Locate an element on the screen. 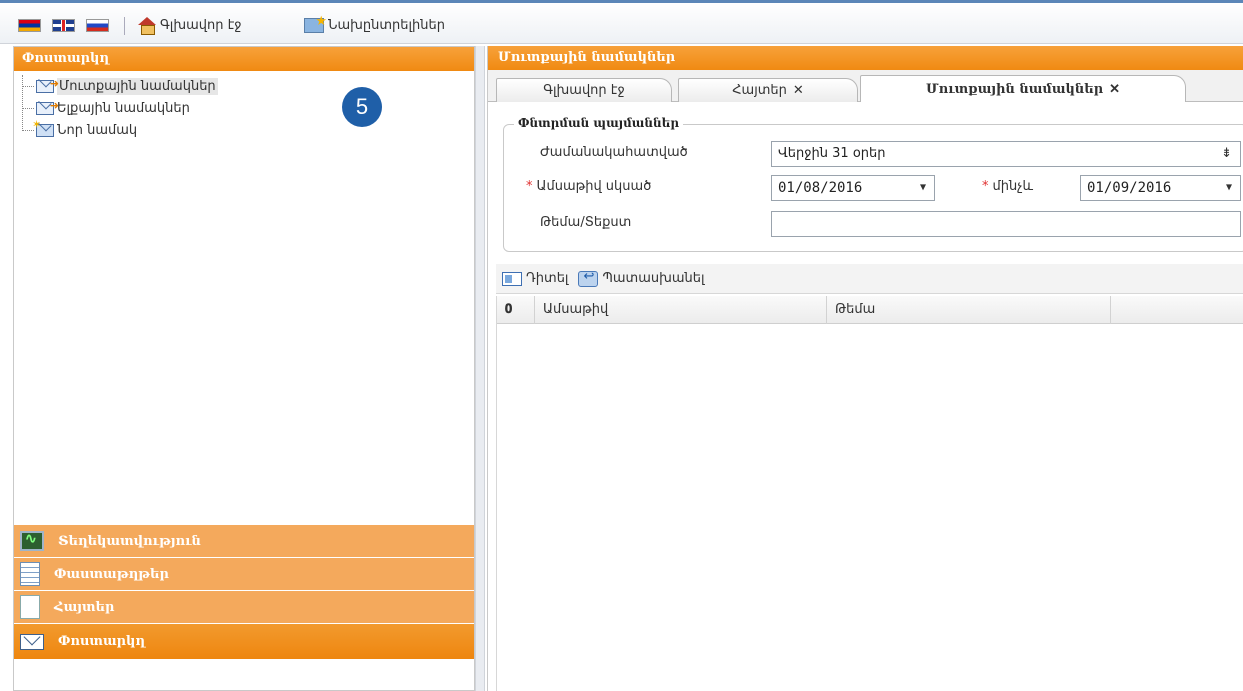 The image size is (1243, 691). accordion-label: Տեղեկատվություն is located at coordinates (129, 541).